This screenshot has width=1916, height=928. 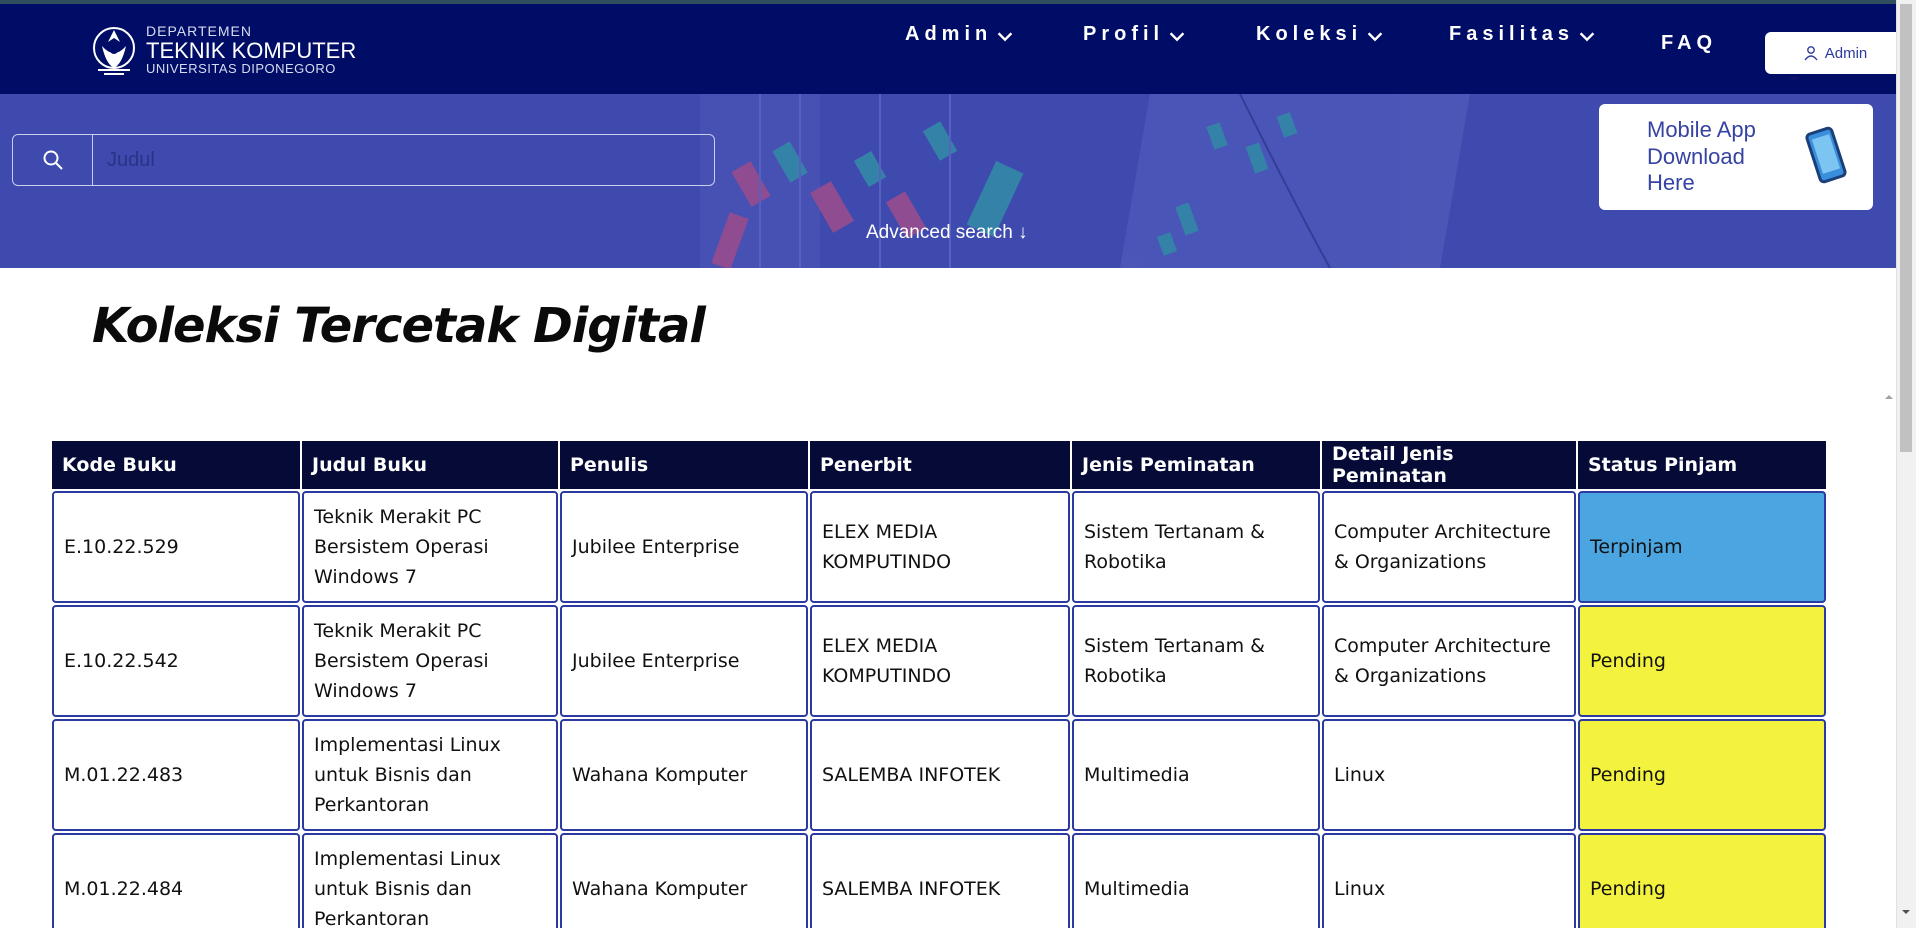 What do you see at coordinates (241, 69) in the screenshot?
I see `logo-university: UNIVERSITAS DIPONEGORO` at bounding box center [241, 69].